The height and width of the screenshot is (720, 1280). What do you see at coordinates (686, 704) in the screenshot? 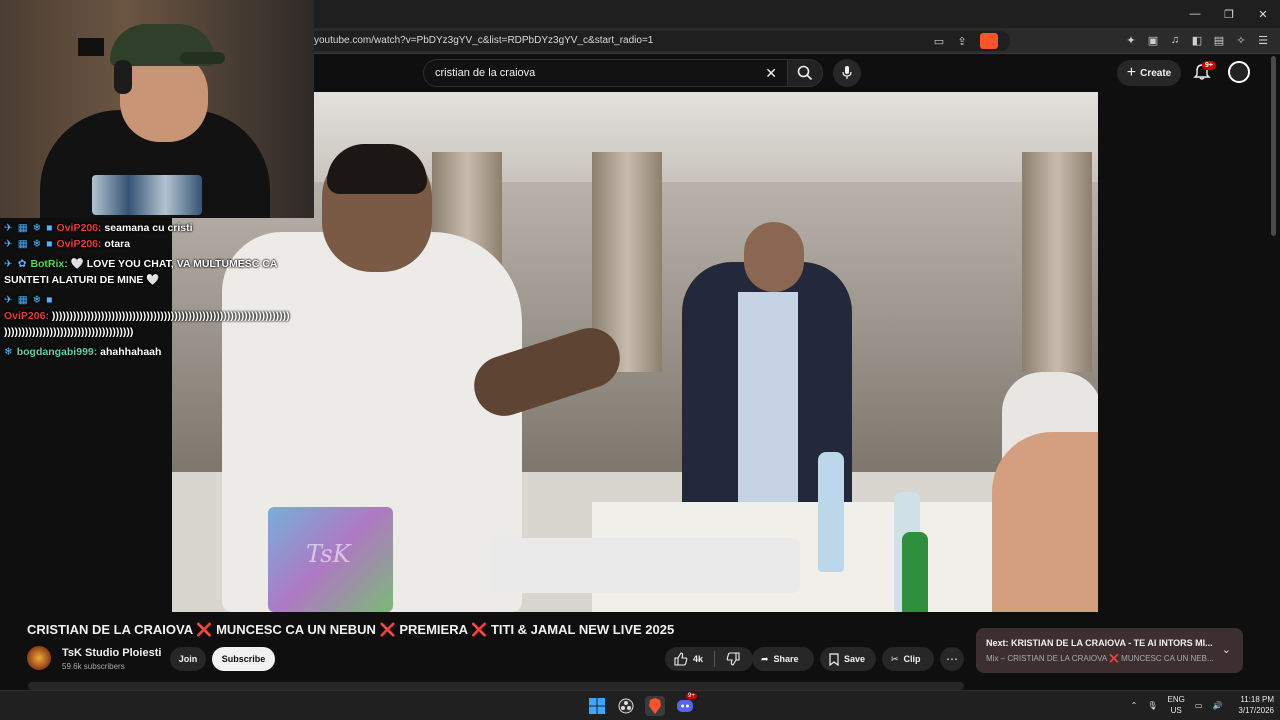
I see `discord-icon: 9+` at bounding box center [686, 704].